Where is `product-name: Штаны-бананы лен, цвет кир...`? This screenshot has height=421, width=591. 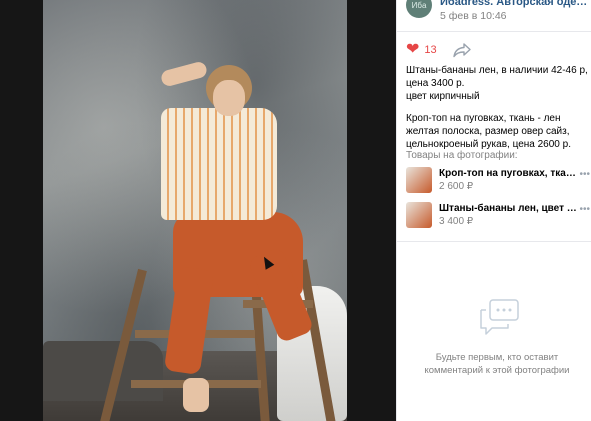 product-name: Штаны-бананы лен, цвет кир... is located at coordinates (509, 208).